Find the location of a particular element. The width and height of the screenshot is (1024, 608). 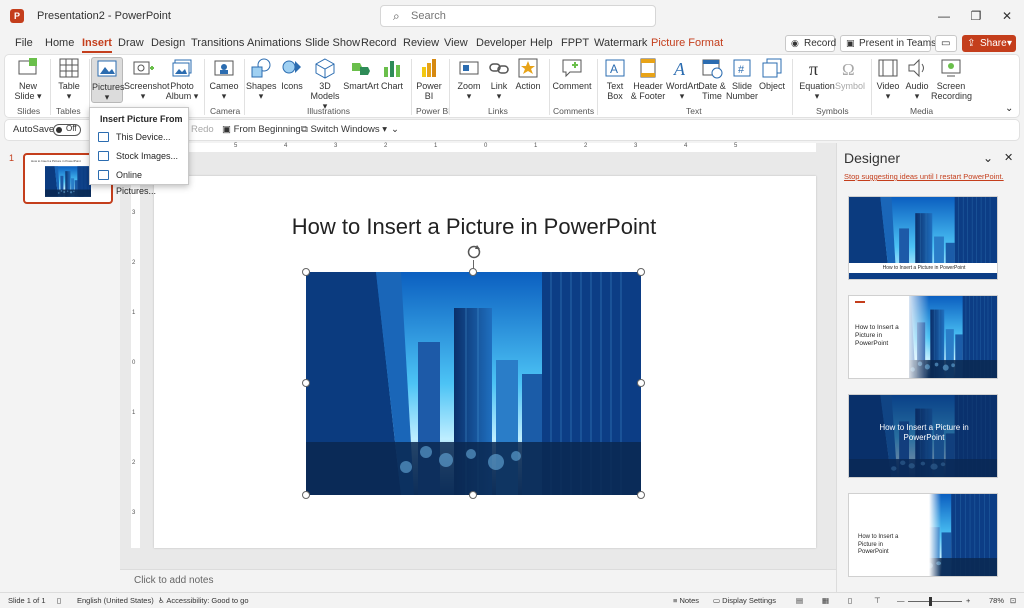

share-button: ⇪ Share ▾ is located at coordinates (989, 43).